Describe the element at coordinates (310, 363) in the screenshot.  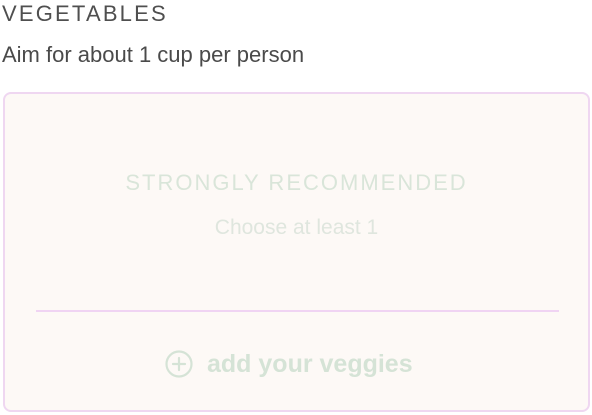
I see `add-veggies-label: add your veggies` at that location.